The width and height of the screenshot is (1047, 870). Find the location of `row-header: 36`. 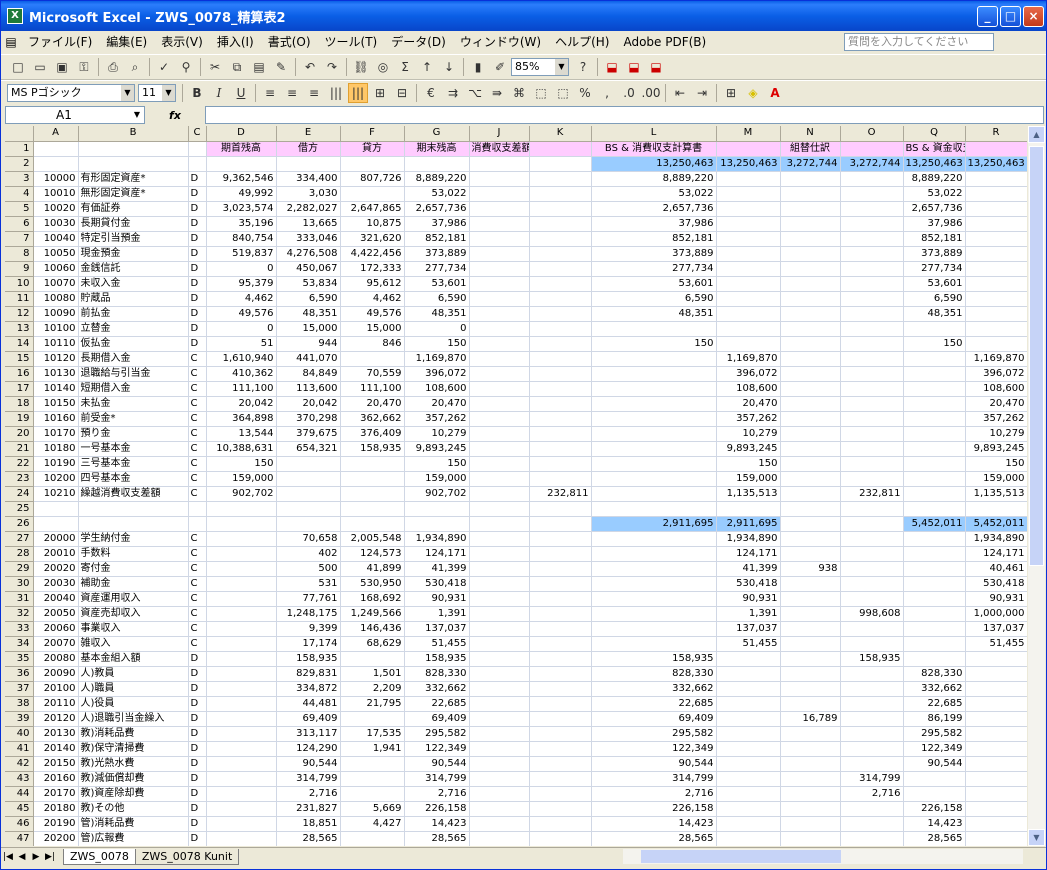

row-header: 36 is located at coordinates (19, 674).